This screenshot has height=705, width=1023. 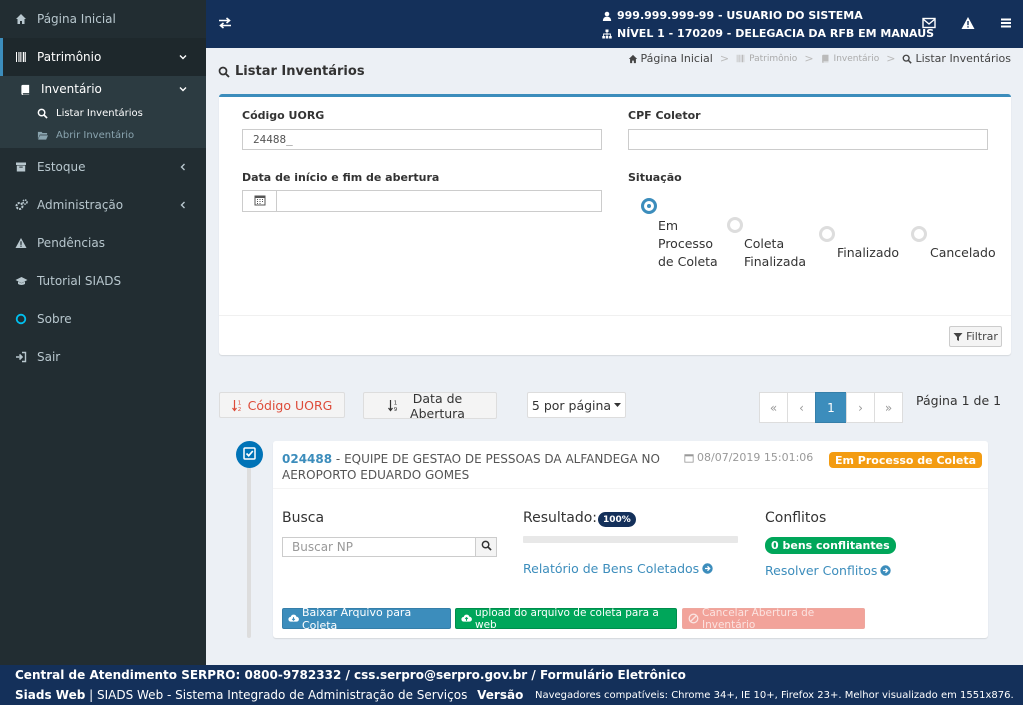 What do you see at coordinates (617, 519) in the screenshot?
I see `resultado-badge: 100%` at bounding box center [617, 519].